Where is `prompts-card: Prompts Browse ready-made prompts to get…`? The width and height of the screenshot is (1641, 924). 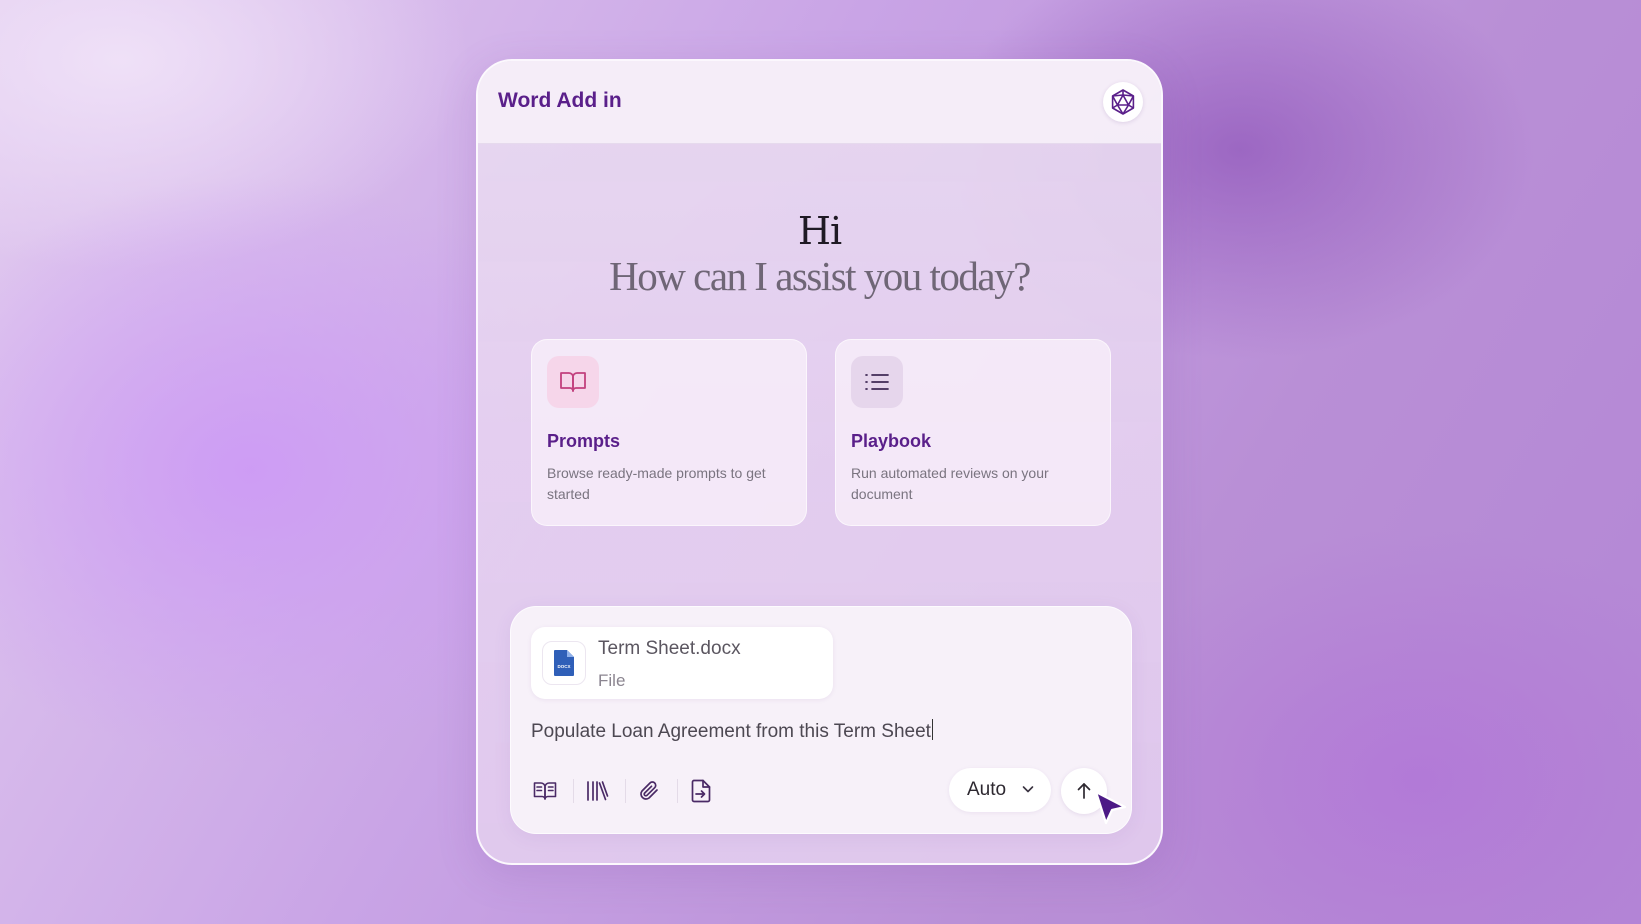
prompts-card: Prompts Browse ready-made prompts to get… is located at coordinates (669, 432).